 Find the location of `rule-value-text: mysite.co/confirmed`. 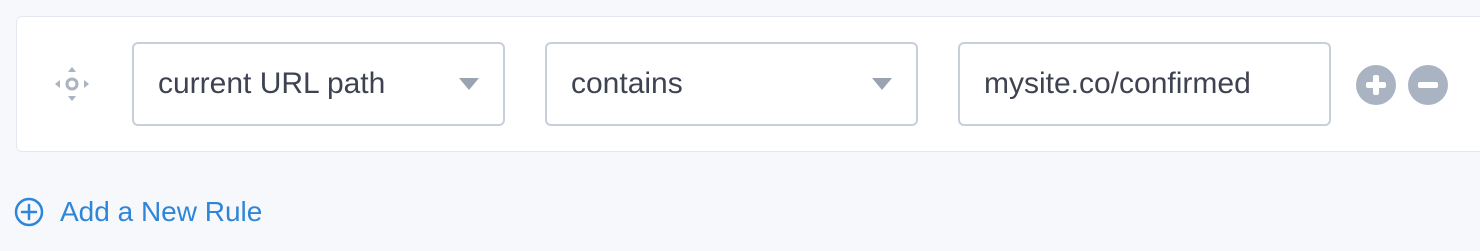

rule-value-text: mysite.co/confirmed is located at coordinates (1117, 83).